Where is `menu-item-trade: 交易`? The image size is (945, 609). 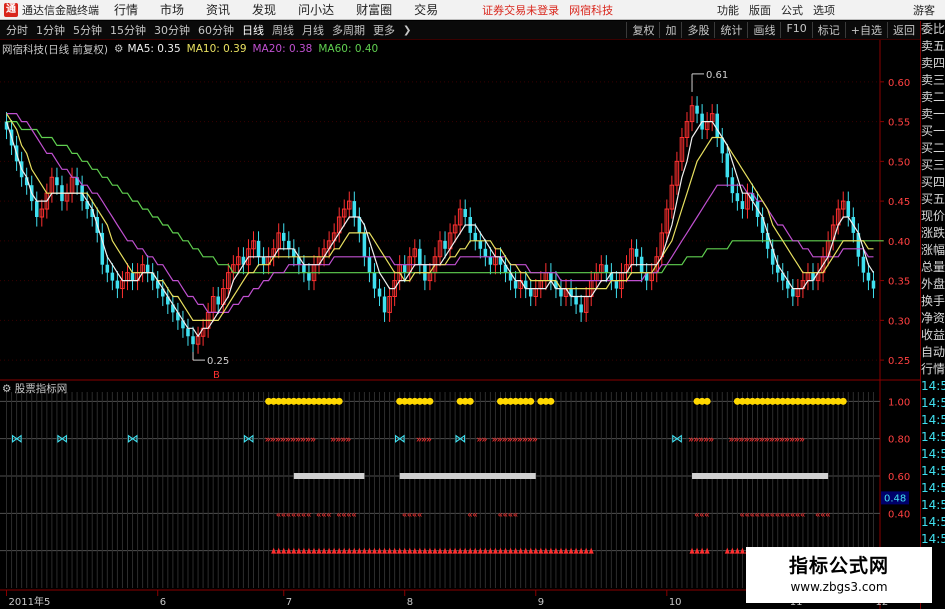
menu-item-trade: 交易 is located at coordinates (426, 9).